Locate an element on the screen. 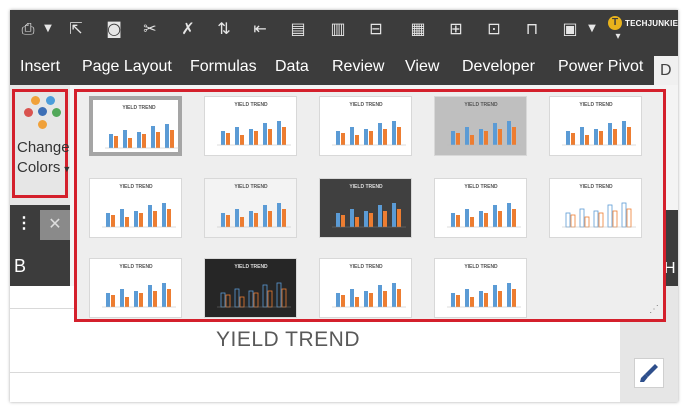 Image resolution: width=688 pixels, height=412 pixels. paste-options-icon: ⊓ is located at coordinates (532, 29).